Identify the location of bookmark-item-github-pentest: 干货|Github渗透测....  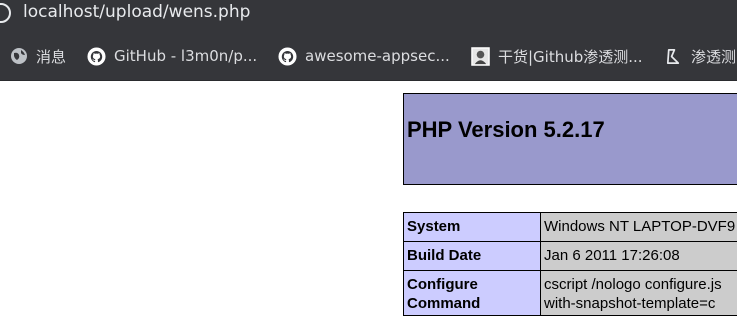
(557, 56).